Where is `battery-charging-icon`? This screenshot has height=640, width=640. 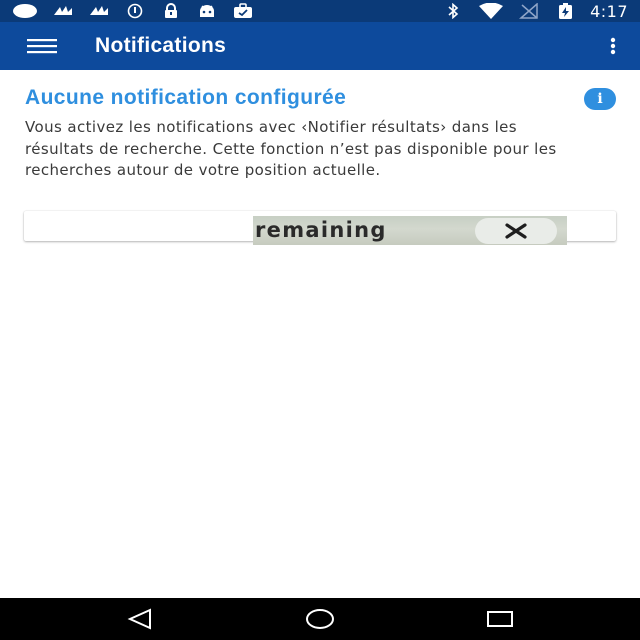 battery-charging-icon is located at coordinates (566, 11).